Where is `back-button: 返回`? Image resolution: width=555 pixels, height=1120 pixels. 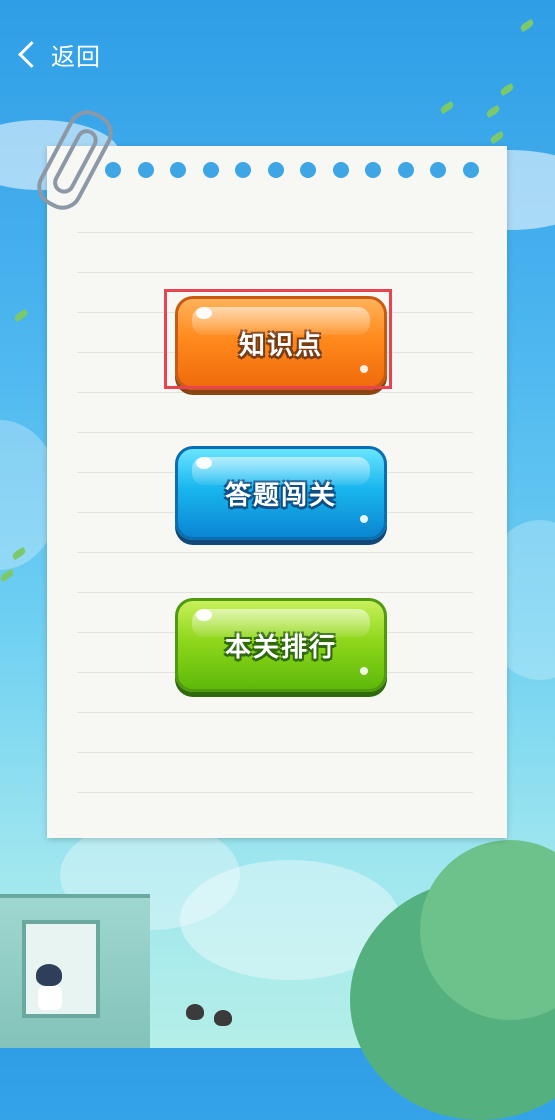
back-button: 返回 is located at coordinates (56, 54).